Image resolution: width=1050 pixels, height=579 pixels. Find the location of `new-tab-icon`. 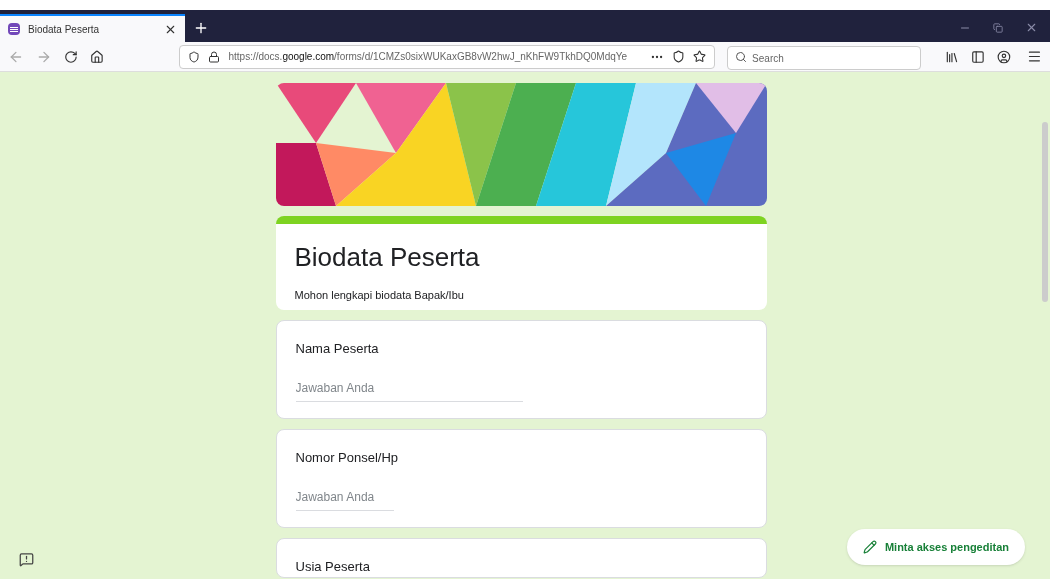

new-tab-icon is located at coordinates (201, 28).